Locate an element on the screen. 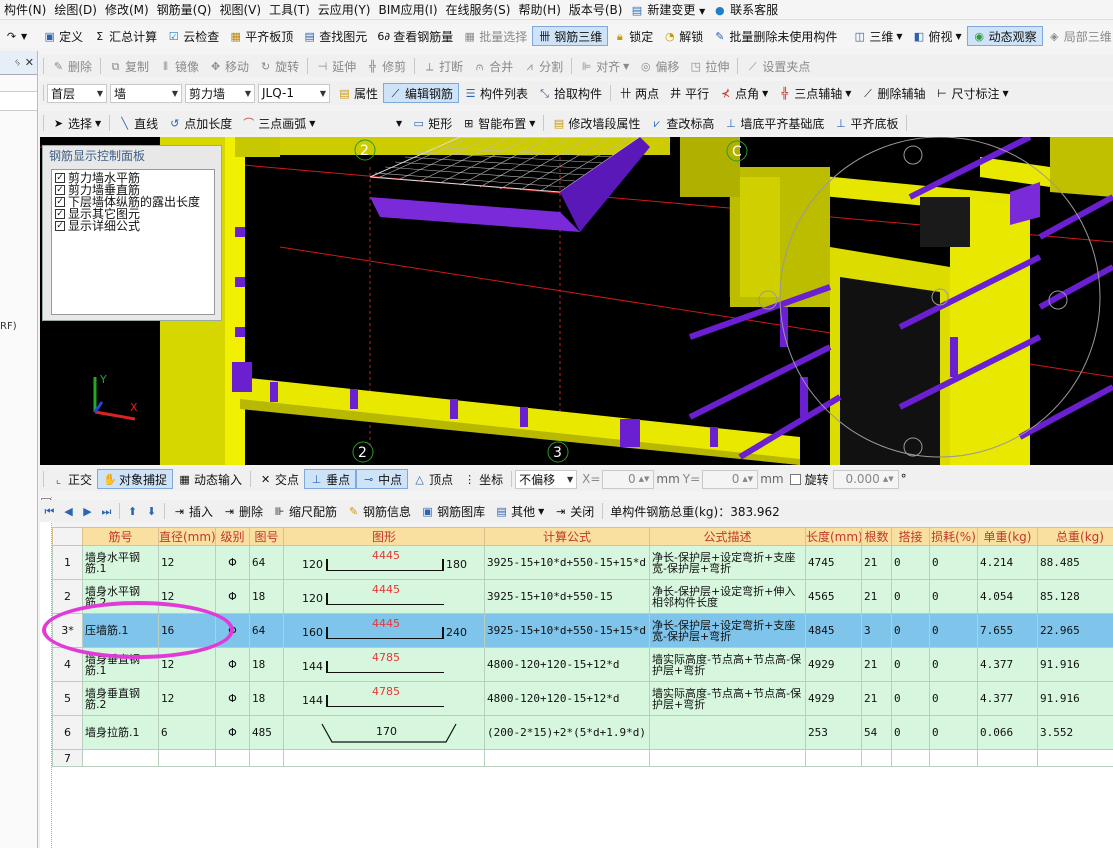  cell-length: 4745 is located at coordinates (833, 562).